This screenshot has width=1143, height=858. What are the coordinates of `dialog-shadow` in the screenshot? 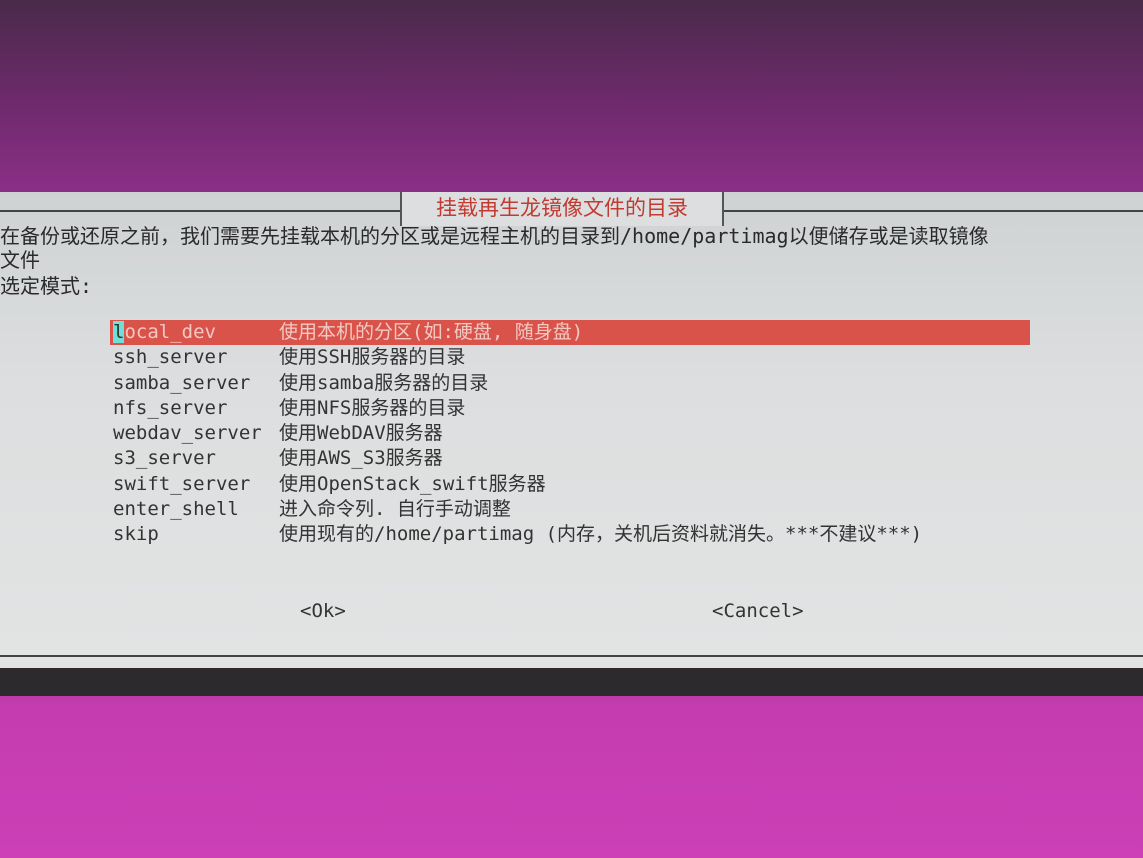 It's located at (571, 682).